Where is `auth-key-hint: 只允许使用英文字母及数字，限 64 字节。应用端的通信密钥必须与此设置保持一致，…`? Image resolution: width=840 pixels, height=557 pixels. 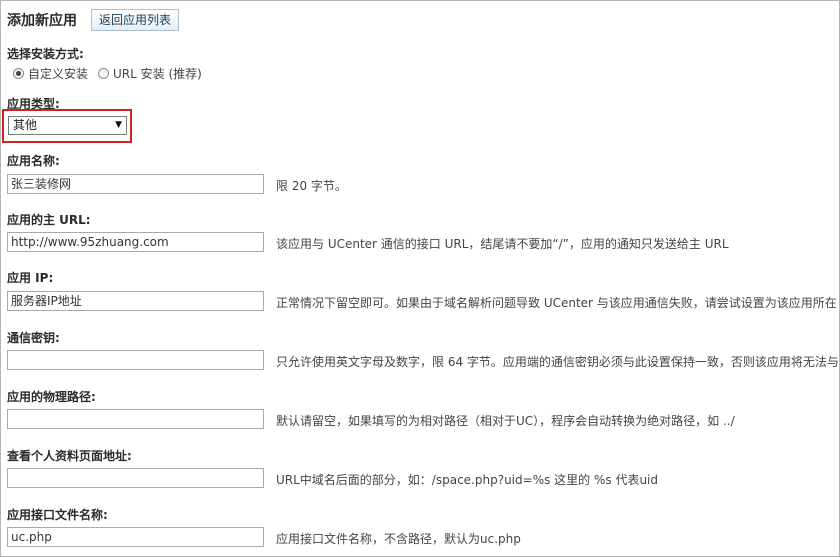 auth-key-hint: 只允许使用英文字母及数字，限 64 字节。应用端的通信密钥必须与此设置保持一致，… is located at coordinates (557, 362).